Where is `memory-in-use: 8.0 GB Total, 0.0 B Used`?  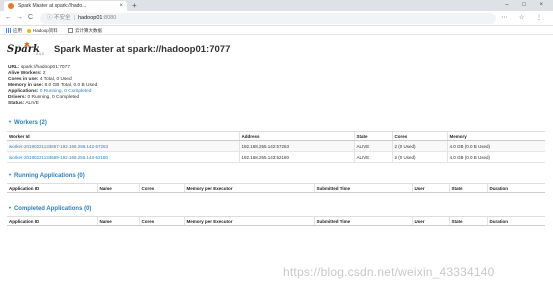 memory-in-use: 8.0 GB Total, 0.0 B Used is located at coordinates (71, 85).